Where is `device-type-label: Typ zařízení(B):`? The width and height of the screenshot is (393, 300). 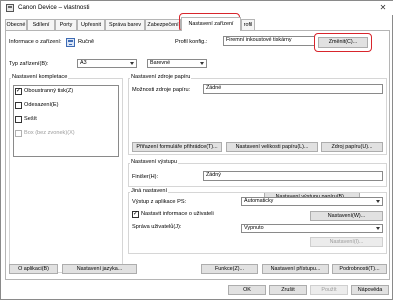
device-type-label: Typ zařízení(B): is located at coordinates (29, 64).